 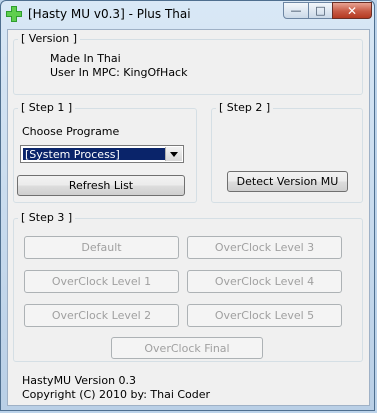 I want to click on refresh-list-button: Refresh List, so click(x=101, y=185).